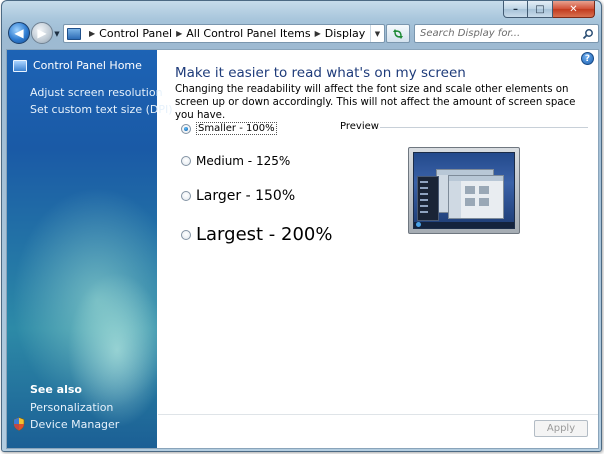 This screenshot has height=454, width=604. I want to click on recent-pages-dropdown: ▼, so click(57, 34).